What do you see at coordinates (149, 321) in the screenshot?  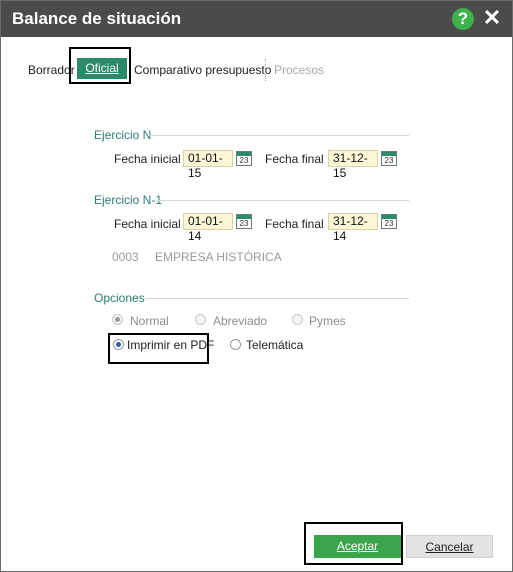 I see `radio-normal-label: Normal` at bounding box center [149, 321].